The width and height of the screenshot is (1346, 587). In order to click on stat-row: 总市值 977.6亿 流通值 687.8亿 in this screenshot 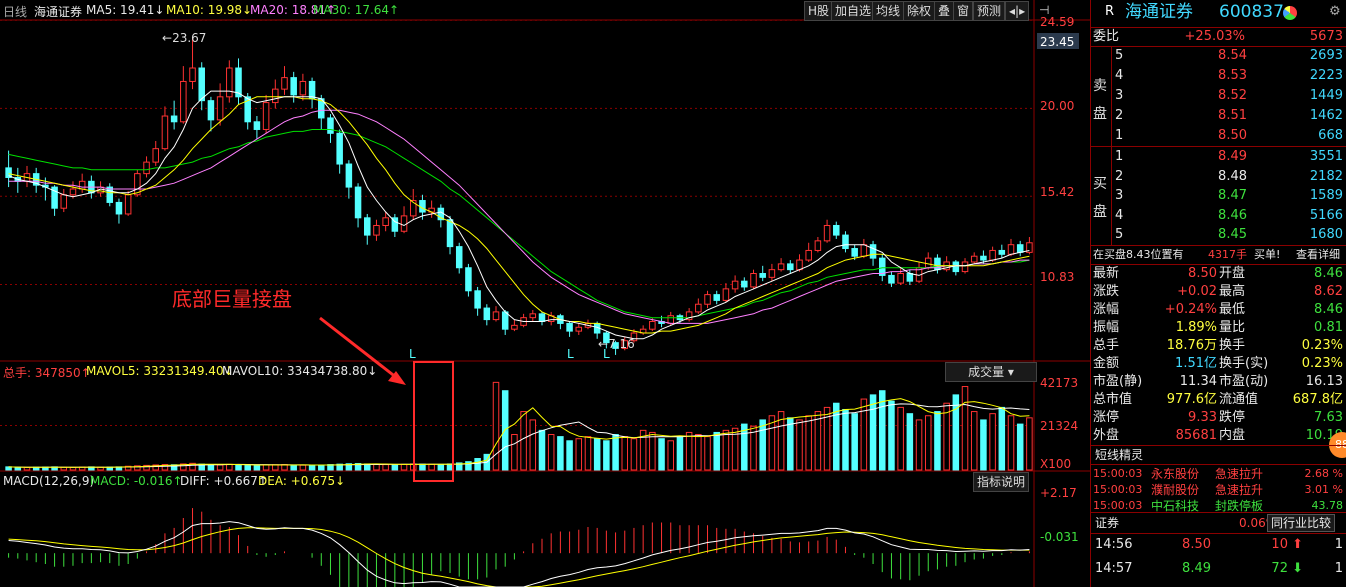, I will do `click(1218, 400)`.